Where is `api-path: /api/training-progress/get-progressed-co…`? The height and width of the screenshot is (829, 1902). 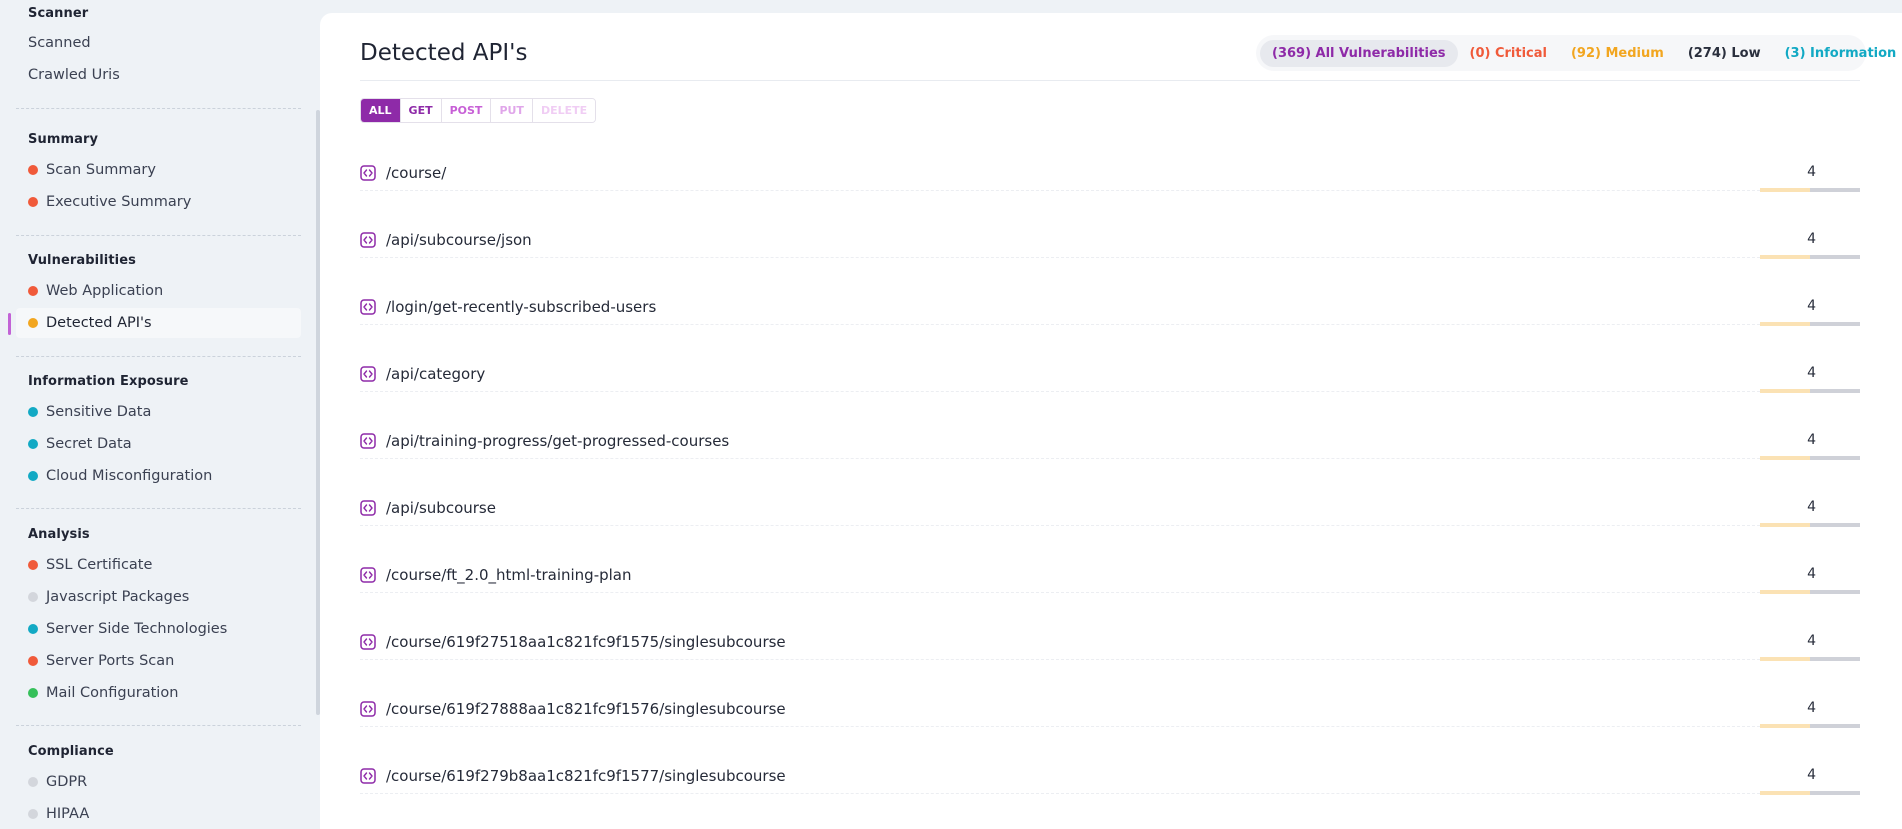
api-path: /api/training-progress/get-progressed-co… is located at coordinates (558, 441).